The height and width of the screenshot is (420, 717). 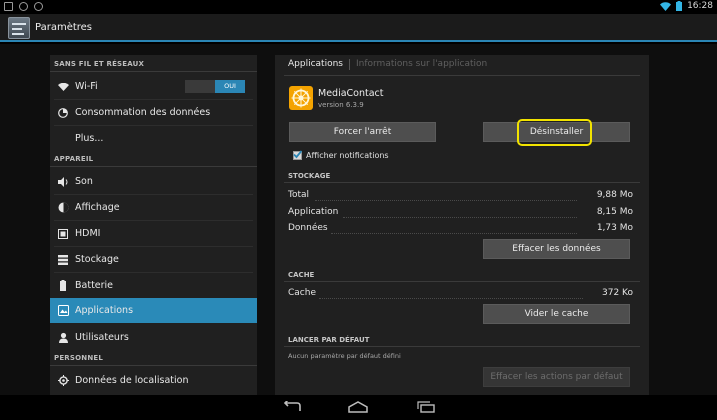 What do you see at coordinates (556, 249) in the screenshot?
I see `clear-data-button: Effacer les données` at bounding box center [556, 249].